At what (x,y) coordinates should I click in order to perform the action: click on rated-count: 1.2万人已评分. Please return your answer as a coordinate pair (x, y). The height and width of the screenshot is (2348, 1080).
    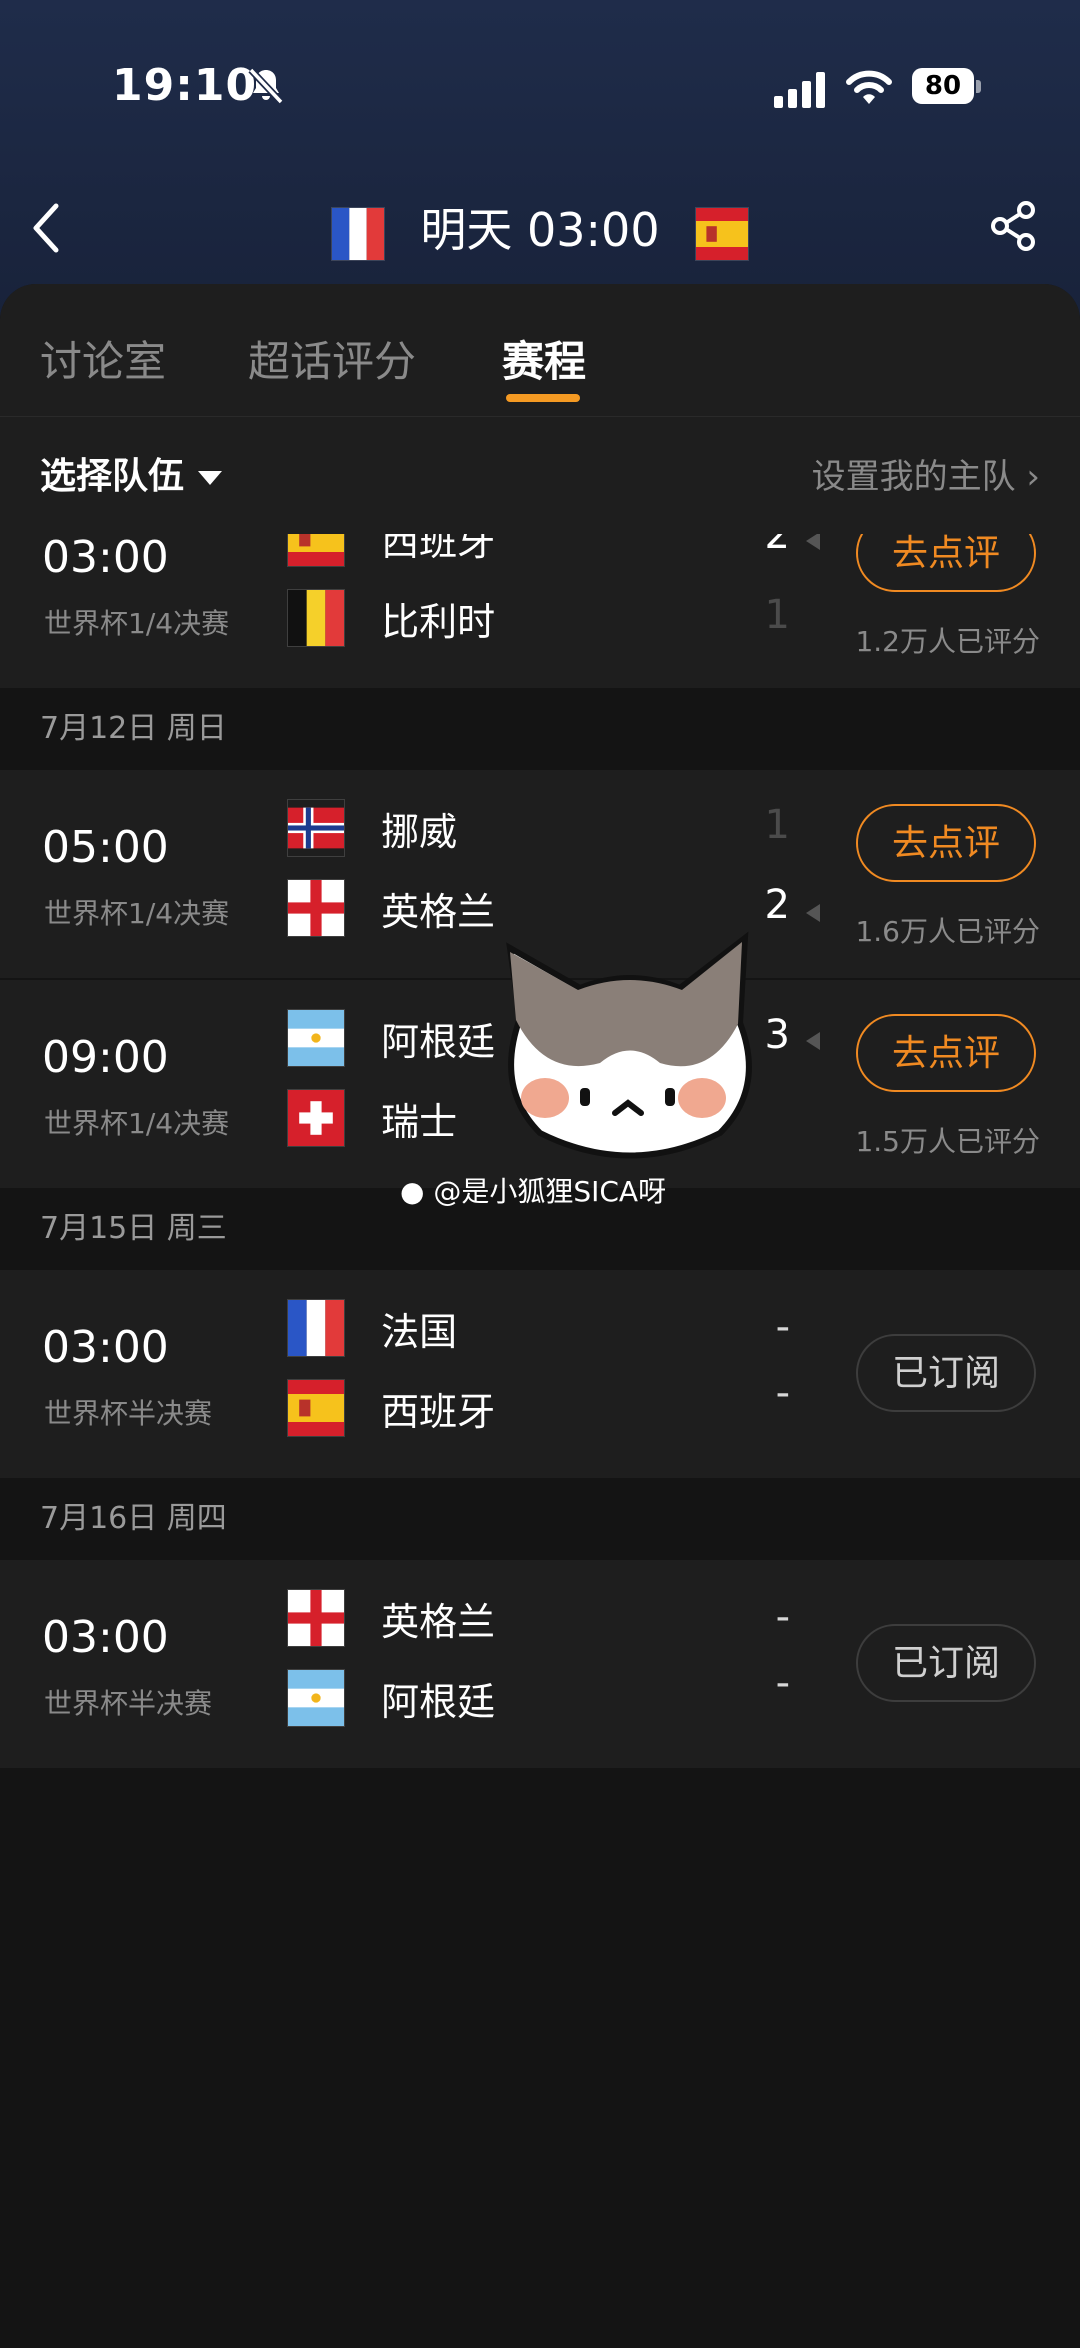
    Looking at the image, I should click on (947, 641).